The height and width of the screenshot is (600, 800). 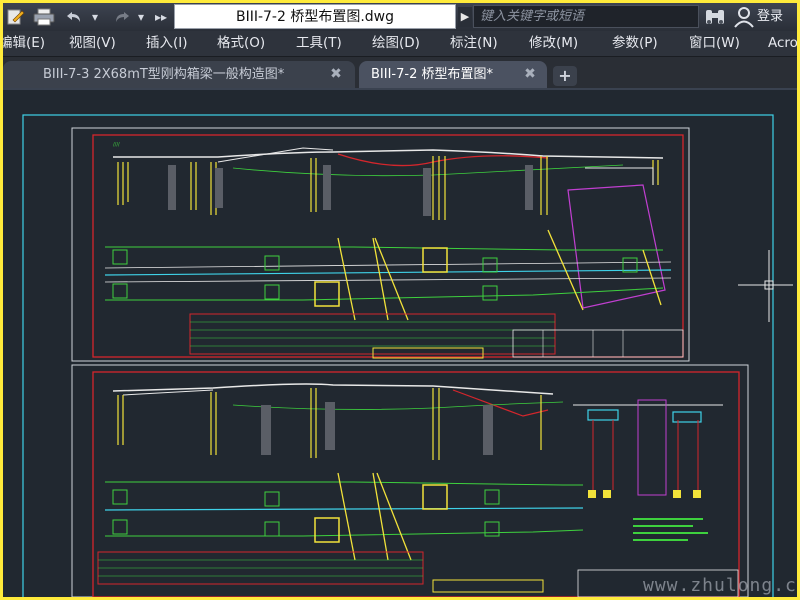 I want to click on edit-pencil-icon, so click(x=16, y=17).